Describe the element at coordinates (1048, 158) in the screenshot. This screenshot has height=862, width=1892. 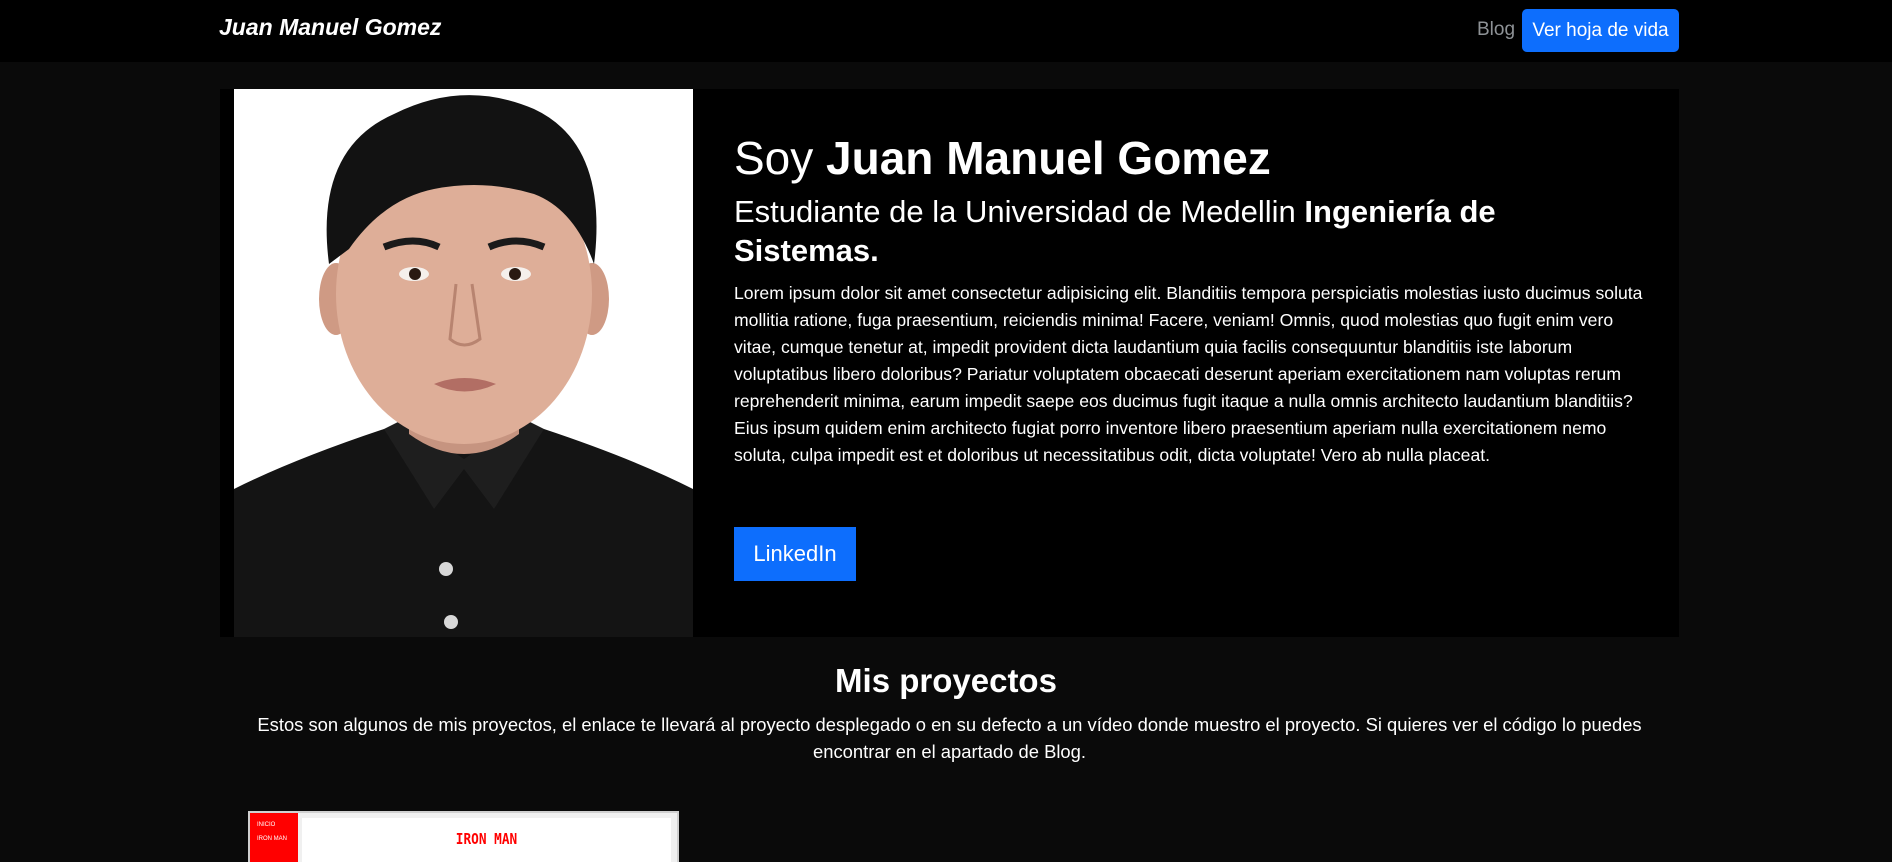
I see `hero-title-name: Juan Manuel Gomez` at that location.